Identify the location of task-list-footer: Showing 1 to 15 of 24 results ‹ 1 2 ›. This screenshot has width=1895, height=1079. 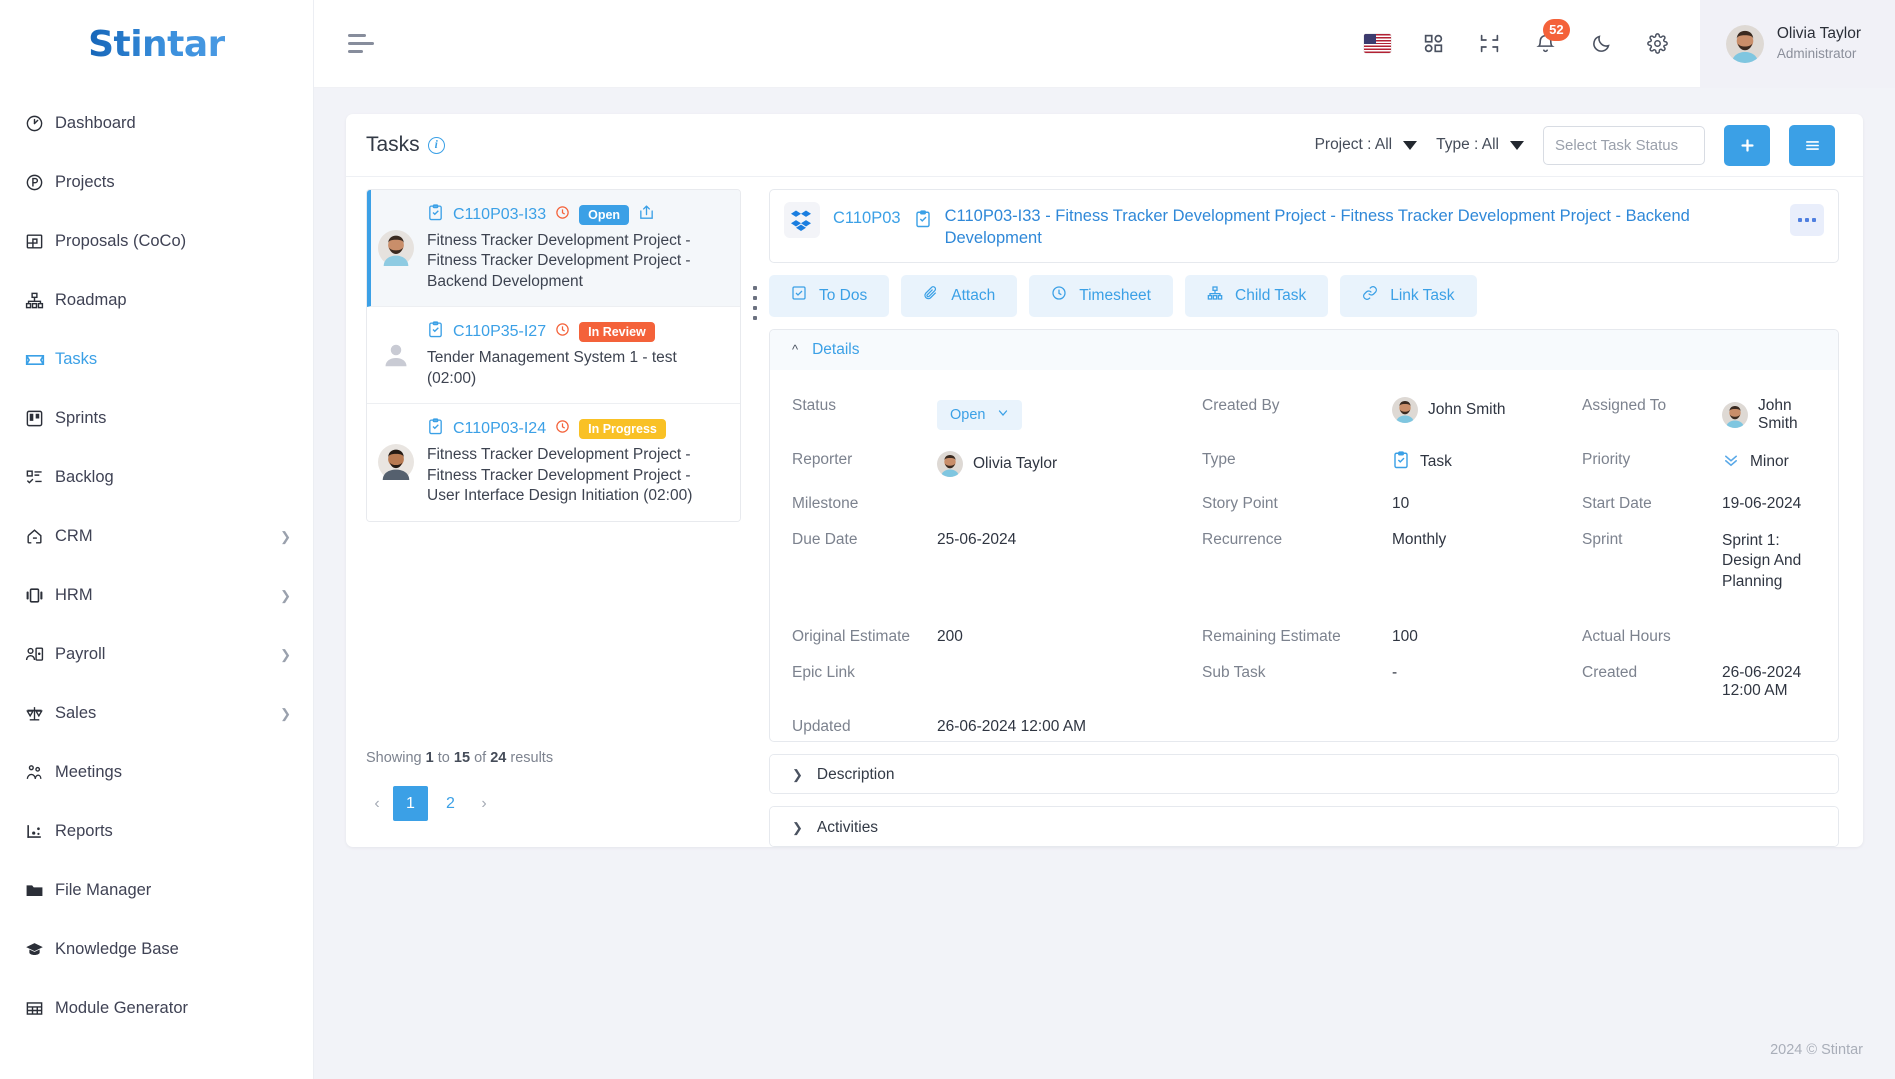
(553, 798).